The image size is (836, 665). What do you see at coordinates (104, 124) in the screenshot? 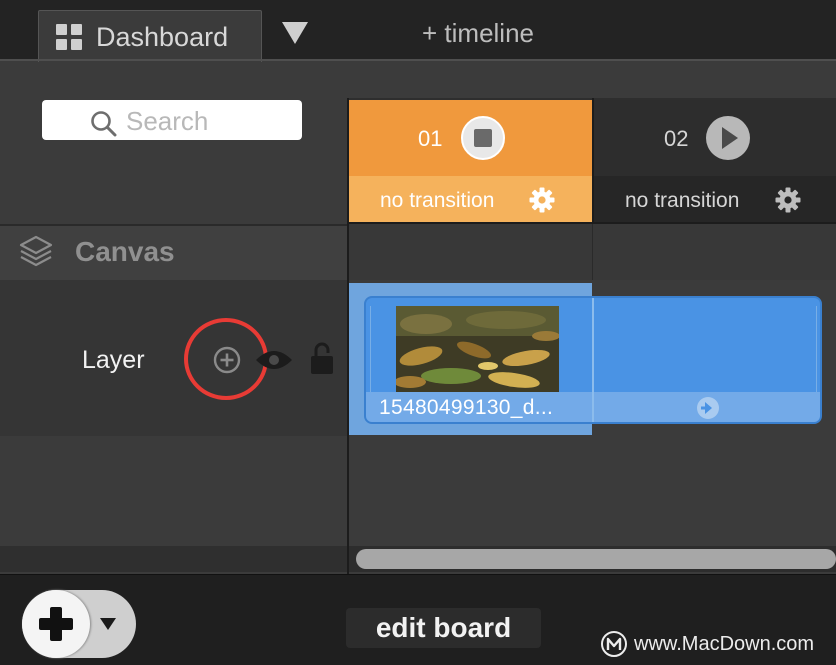
I see `search-icon` at bounding box center [104, 124].